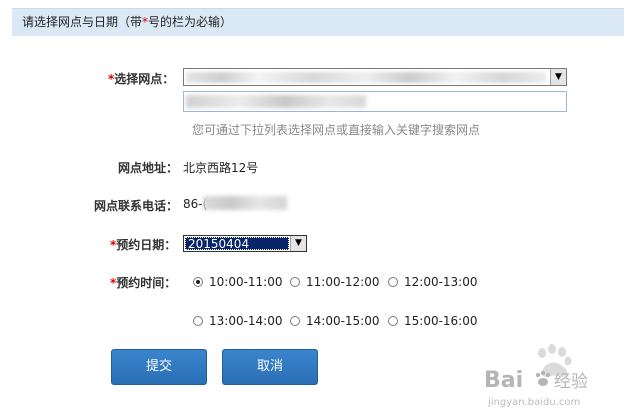 The width and height of the screenshot is (636, 417). I want to click on address-label: 网点地址：, so click(148, 168).